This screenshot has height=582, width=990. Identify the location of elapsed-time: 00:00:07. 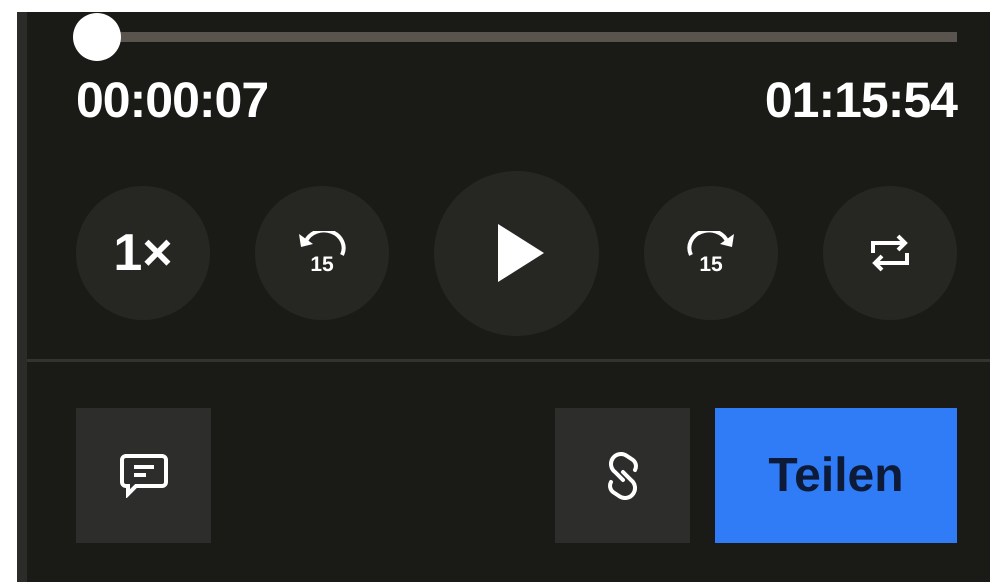
(172, 100).